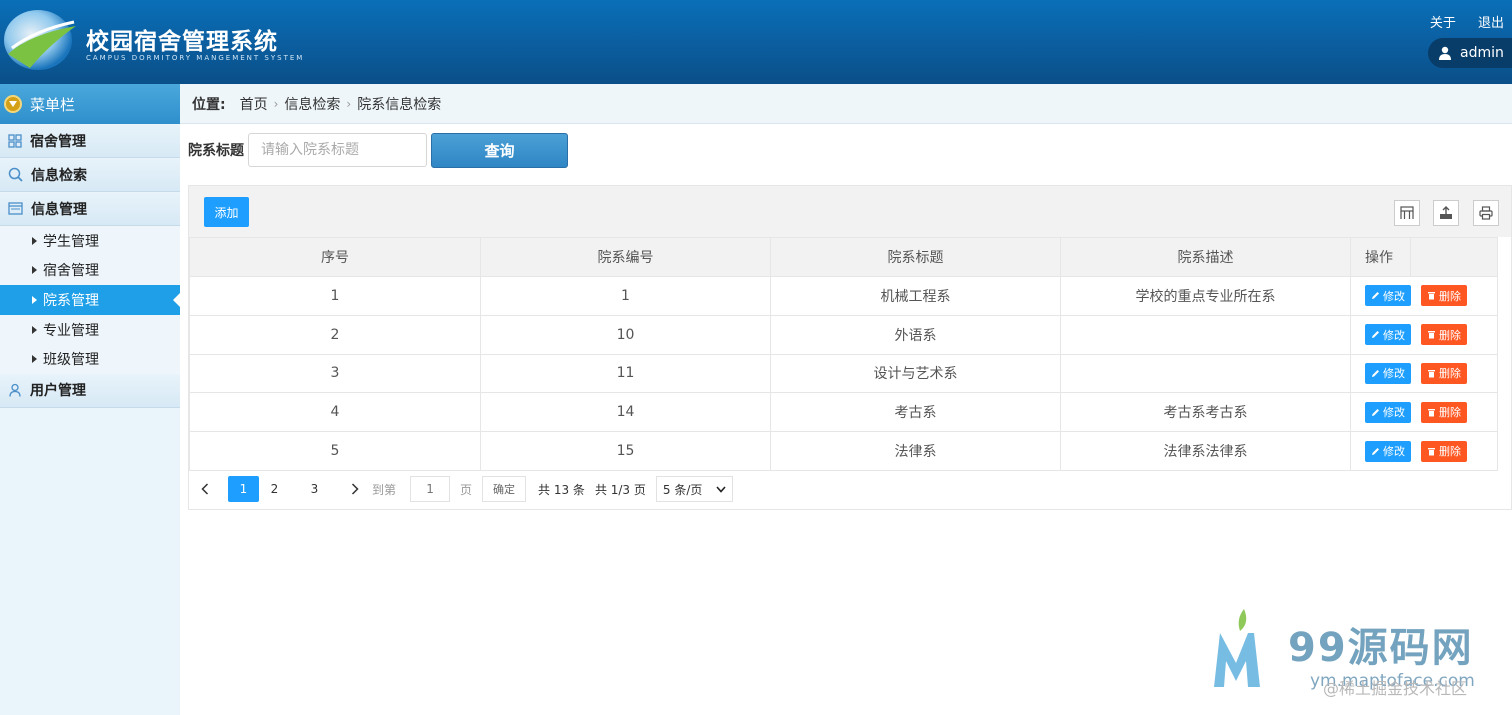 This screenshot has width=1512, height=715. I want to click on table-header-row: 序号 院系编号 院系标题 院系描述 操作, so click(843, 257).